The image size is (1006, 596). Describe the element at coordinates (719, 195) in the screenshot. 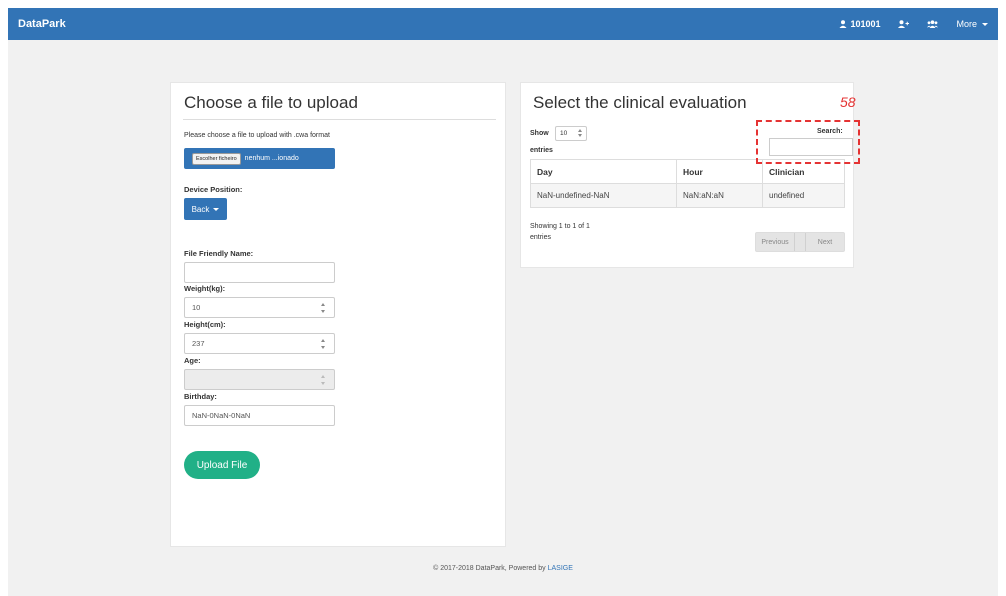

I see `cell-hour: NaN:aN:aN` at that location.